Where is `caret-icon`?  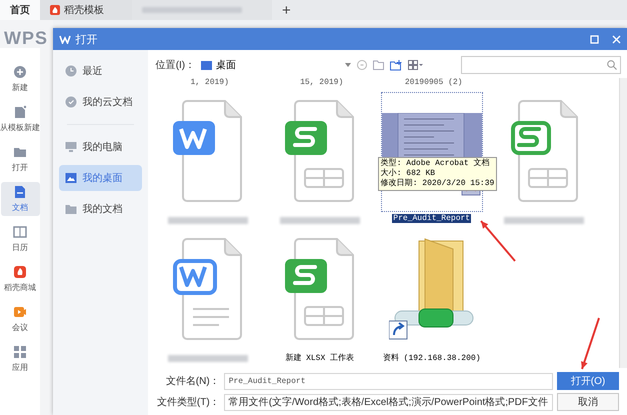 caret-icon is located at coordinates (348, 65).